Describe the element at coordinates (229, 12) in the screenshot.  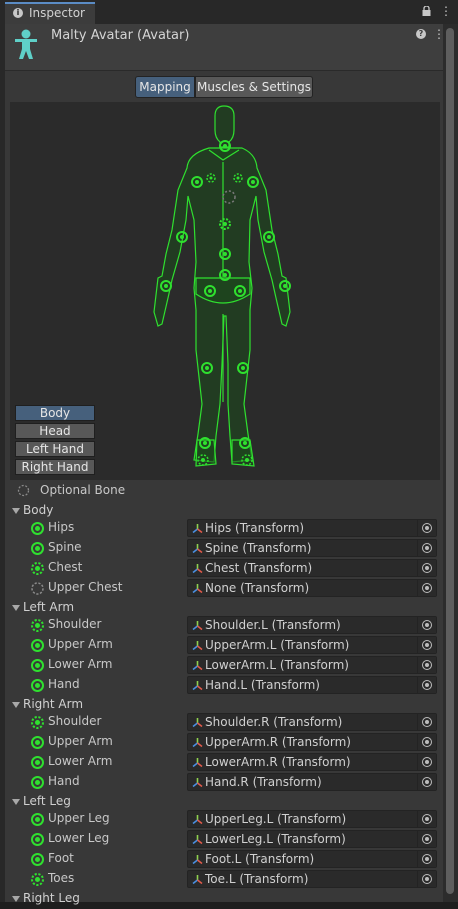
I see `tab-bar: i Inspector ⋮` at that location.